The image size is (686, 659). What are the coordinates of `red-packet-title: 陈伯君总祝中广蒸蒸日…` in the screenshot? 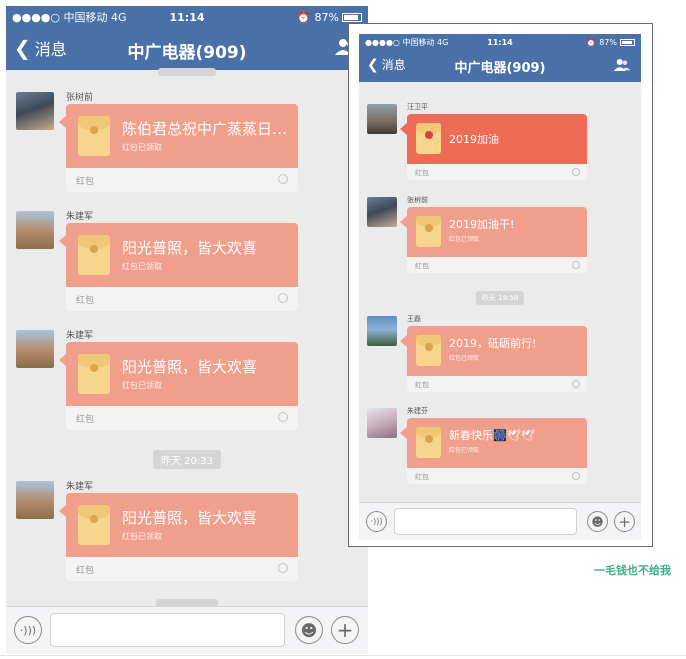 It's located at (205, 129).